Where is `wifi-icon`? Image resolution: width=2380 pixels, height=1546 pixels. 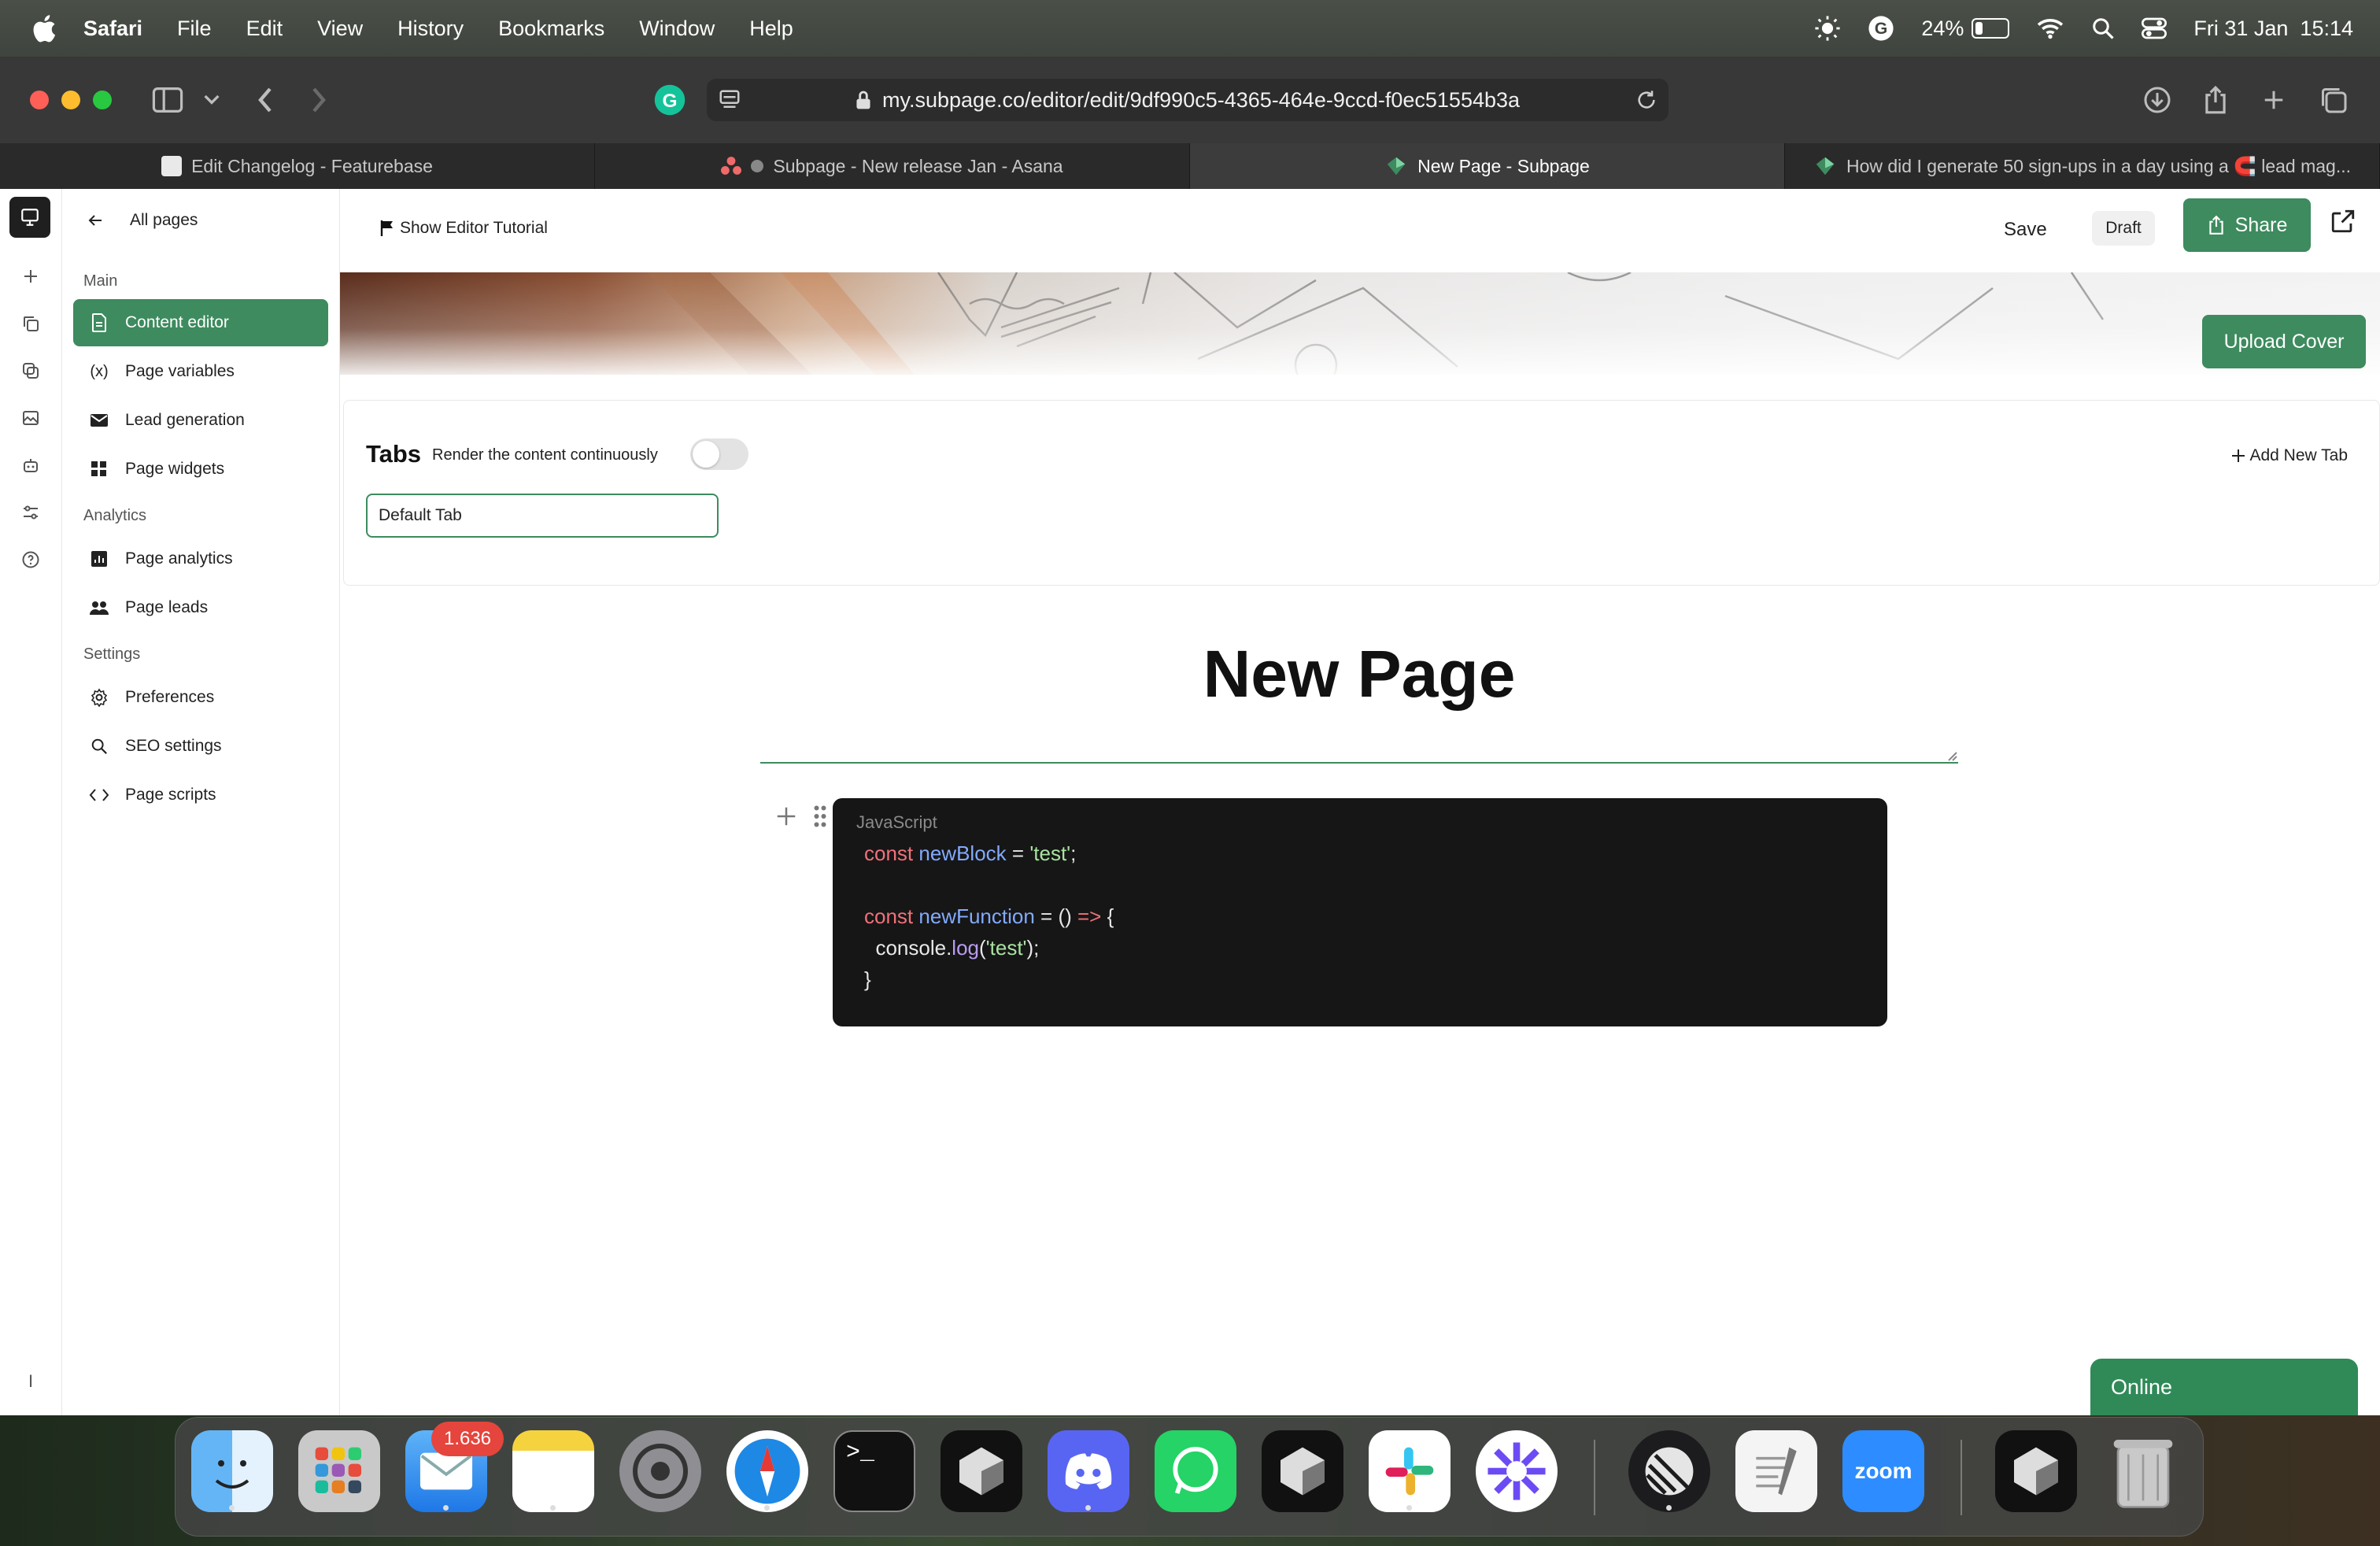 wifi-icon is located at coordinates (2050, 28).